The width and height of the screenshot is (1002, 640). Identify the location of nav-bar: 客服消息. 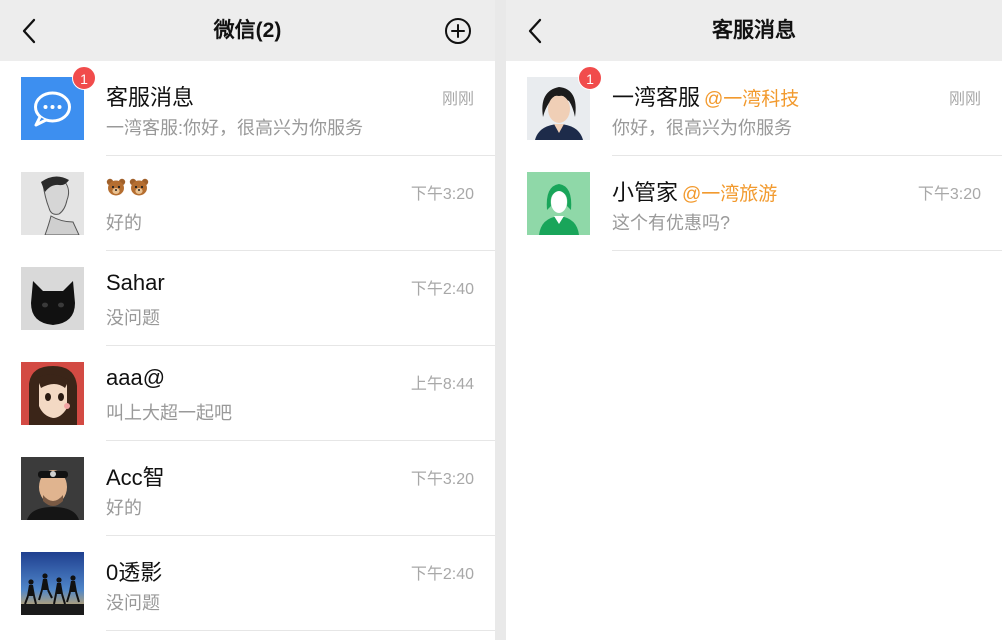
(754, 30).